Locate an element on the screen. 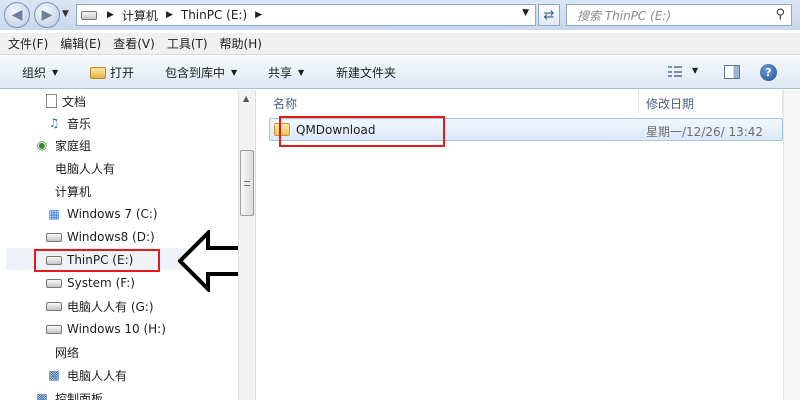 The image size is (800, 400). tree-item-music: ♫ 音乐 is located at coordinates (68, 123).